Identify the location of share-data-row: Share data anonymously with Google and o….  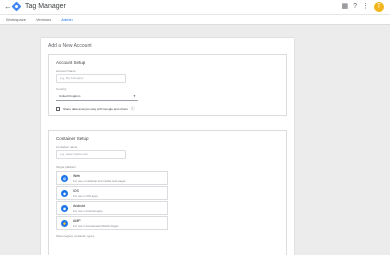
(95, 109).